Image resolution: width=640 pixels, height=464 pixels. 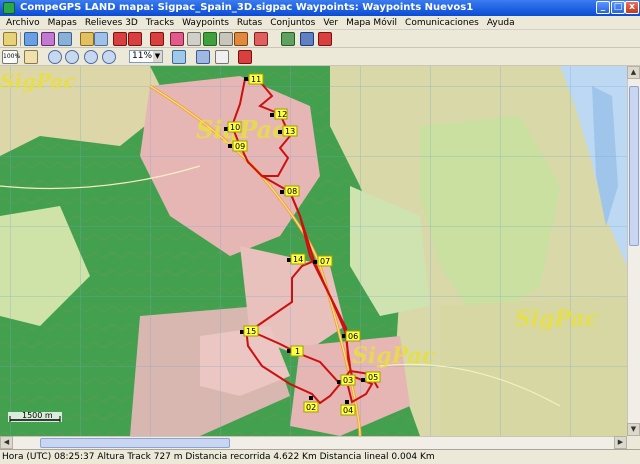 I want to click on close-button: x, so click(x=632, y=7).